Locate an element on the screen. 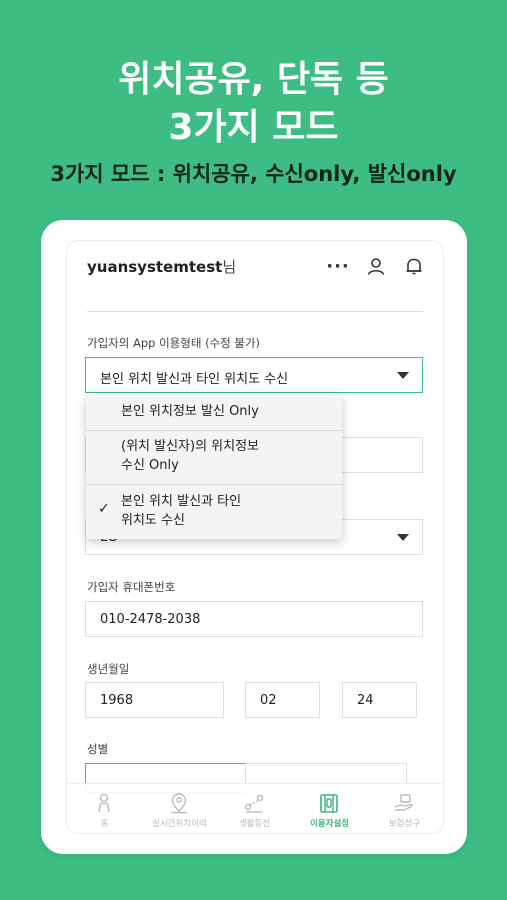 This screenshot has width=507, height=900. usage-type-label: 가입자의 App 이용형태 (수정 불가) is located at coordinates (174, 343).